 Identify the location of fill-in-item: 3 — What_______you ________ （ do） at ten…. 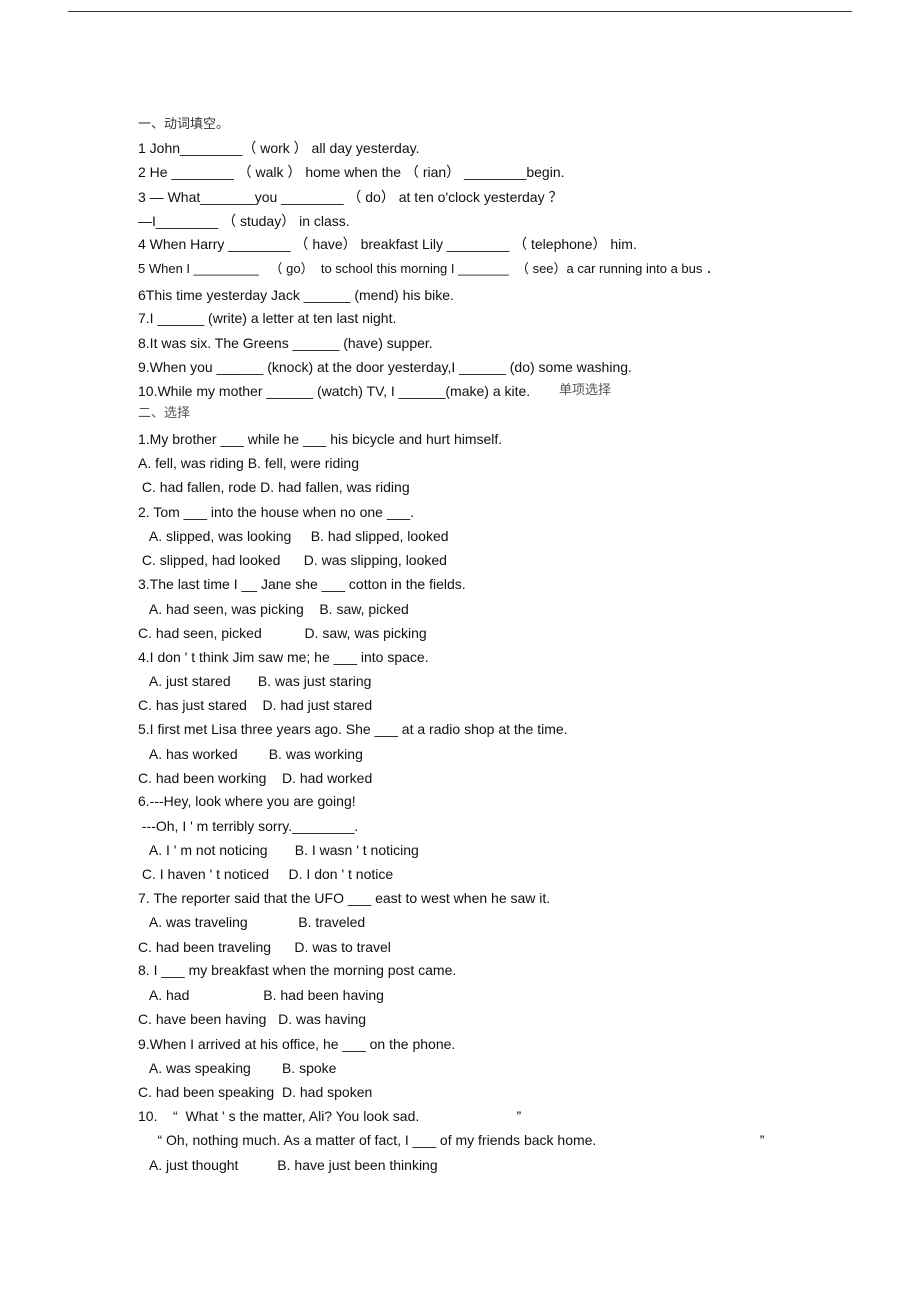
(350, 197).